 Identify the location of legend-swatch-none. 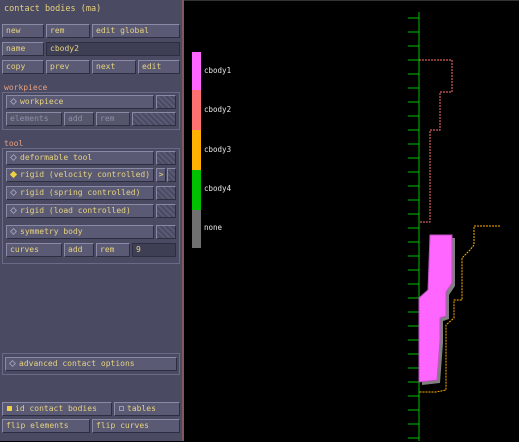
(196, 229).